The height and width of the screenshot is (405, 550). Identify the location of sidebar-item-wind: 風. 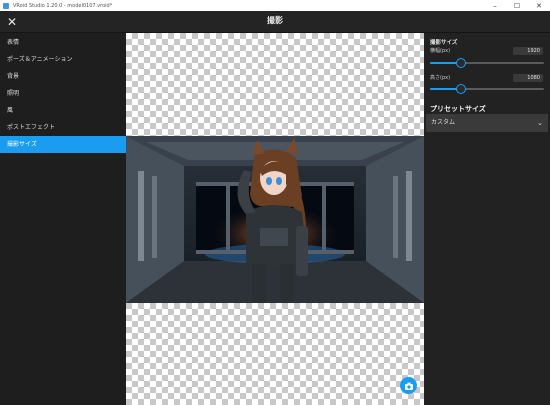
(63, 110).